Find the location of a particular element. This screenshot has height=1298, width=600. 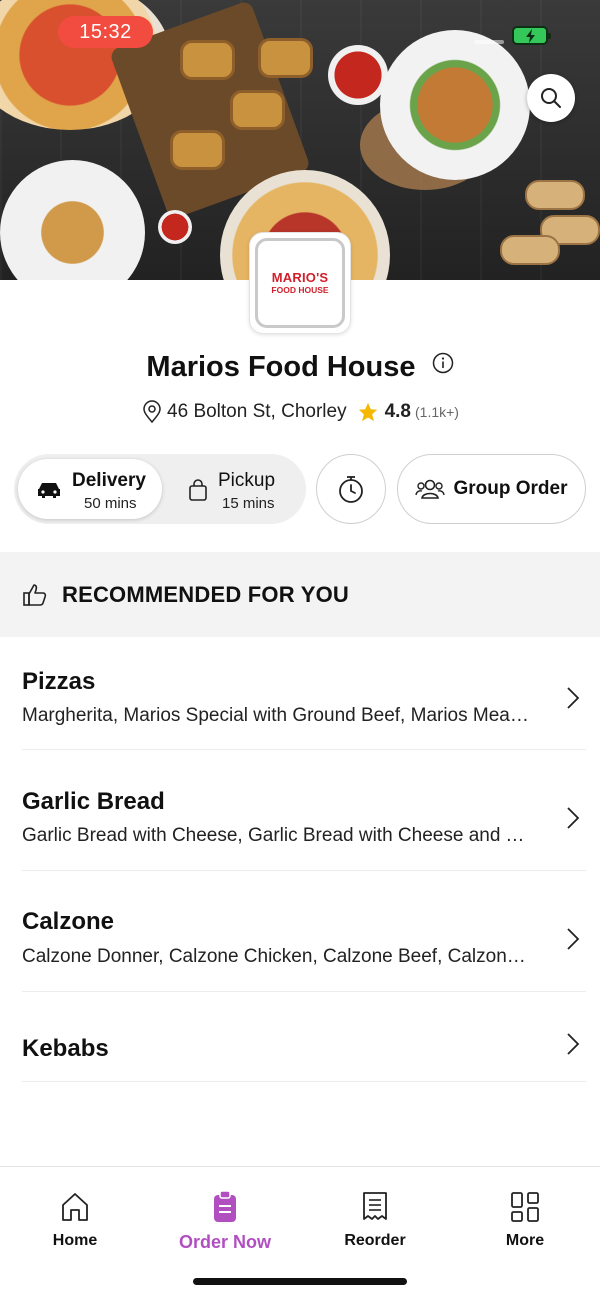

bag-icon is located at coordinates (198, 490).